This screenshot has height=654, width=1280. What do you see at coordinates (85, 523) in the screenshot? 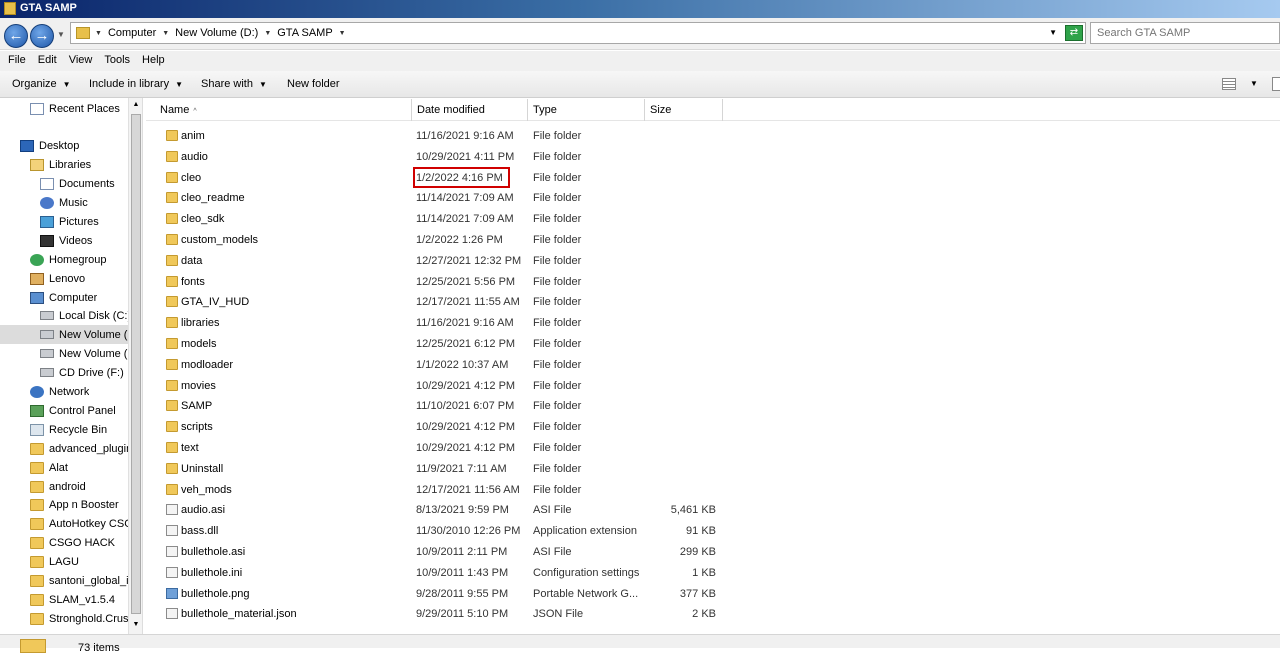
I see `nav-folder: AutoHotkey CSGO` at bounding box center [85, 523].